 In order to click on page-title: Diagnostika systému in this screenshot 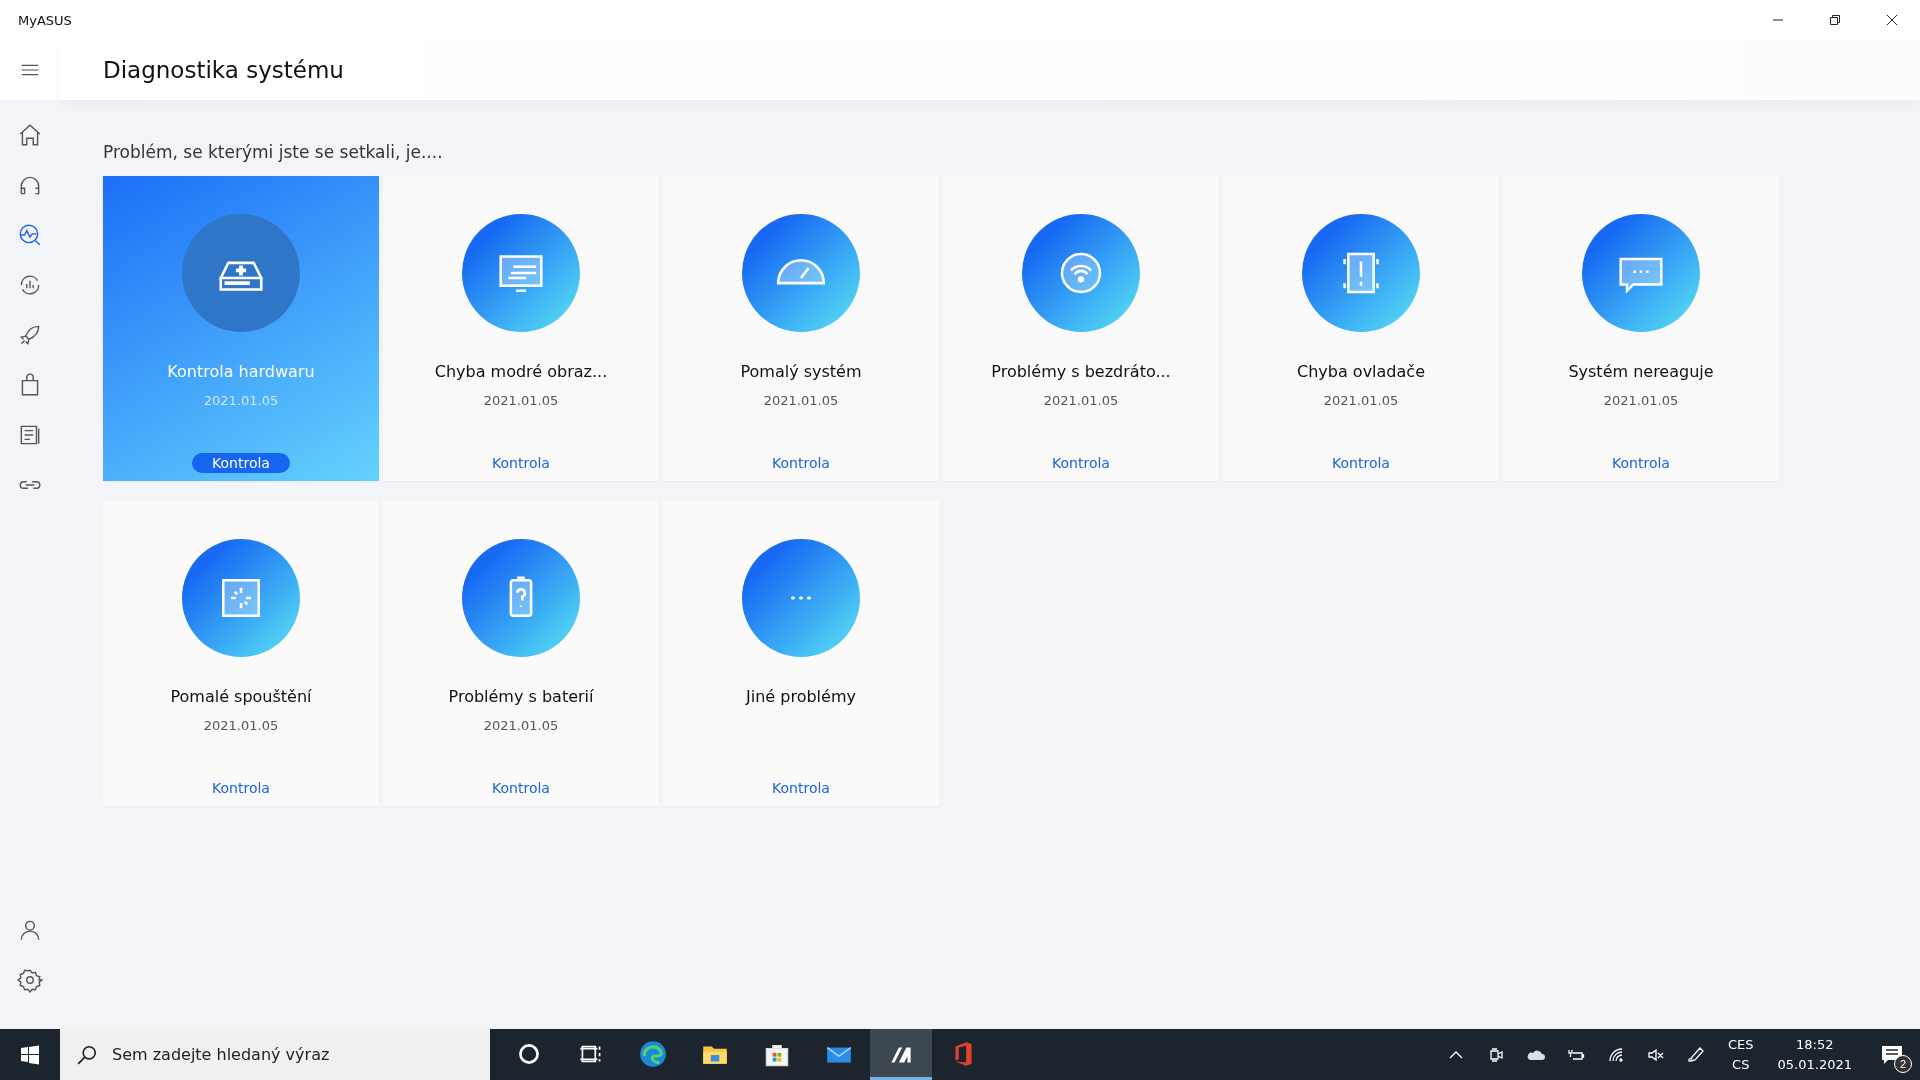, I will do `click(223, 70)`.